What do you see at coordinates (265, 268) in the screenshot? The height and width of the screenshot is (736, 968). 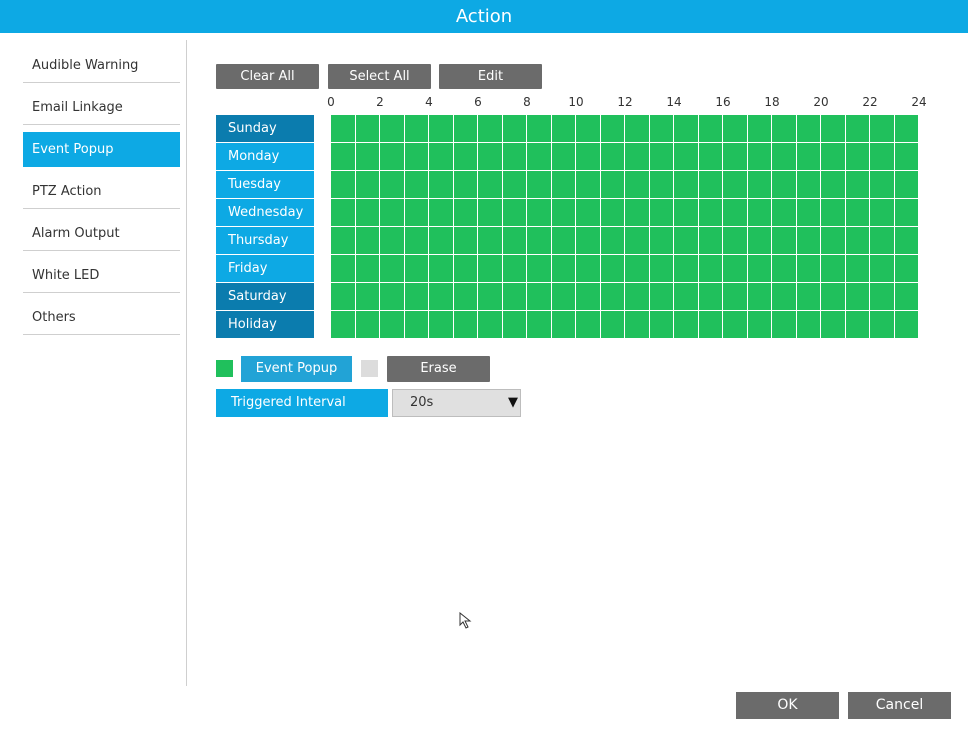 I see `day-label-friday: Friday` at bounding box center [265, 268].